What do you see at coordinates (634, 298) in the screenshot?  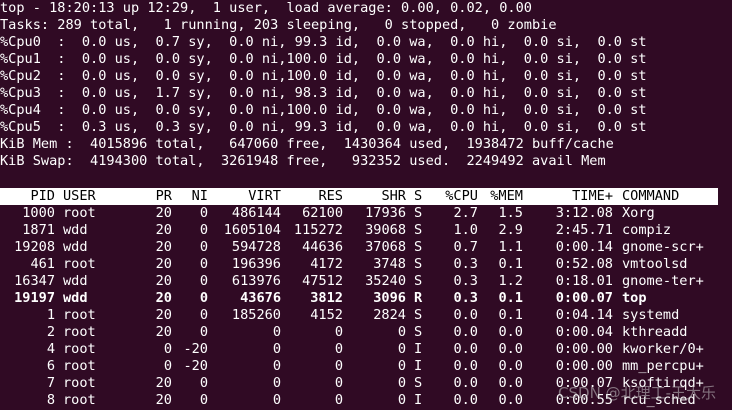 I see `cell-cmd: top` at bounding box center [634, 298].